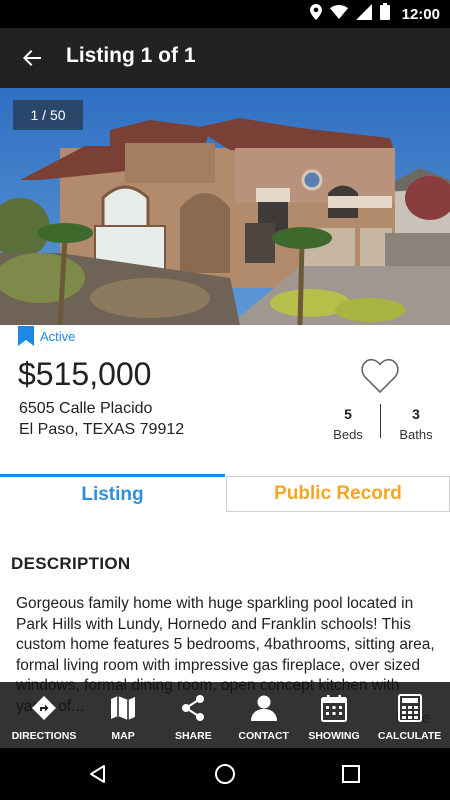  I want to click on description-heading: DESCRIPTION, so click(71, 563).